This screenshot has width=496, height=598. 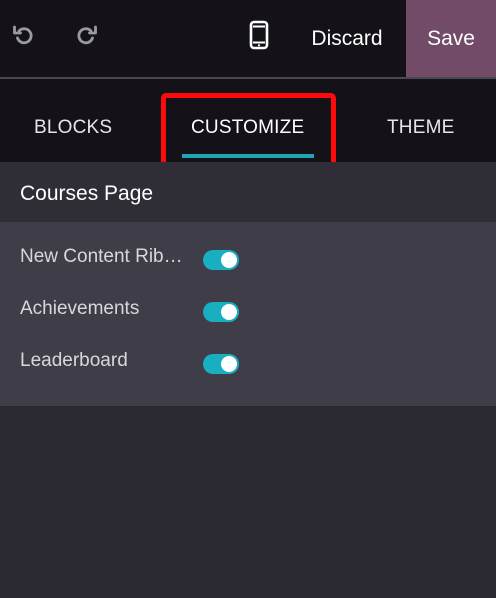 I want to click on tab-customize: CUSTOMIZE, so click(x=247, y=128).